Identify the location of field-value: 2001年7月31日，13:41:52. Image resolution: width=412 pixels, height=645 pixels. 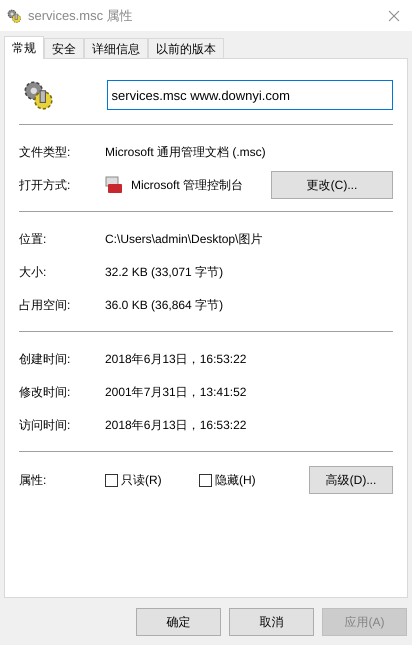
(175, 392).